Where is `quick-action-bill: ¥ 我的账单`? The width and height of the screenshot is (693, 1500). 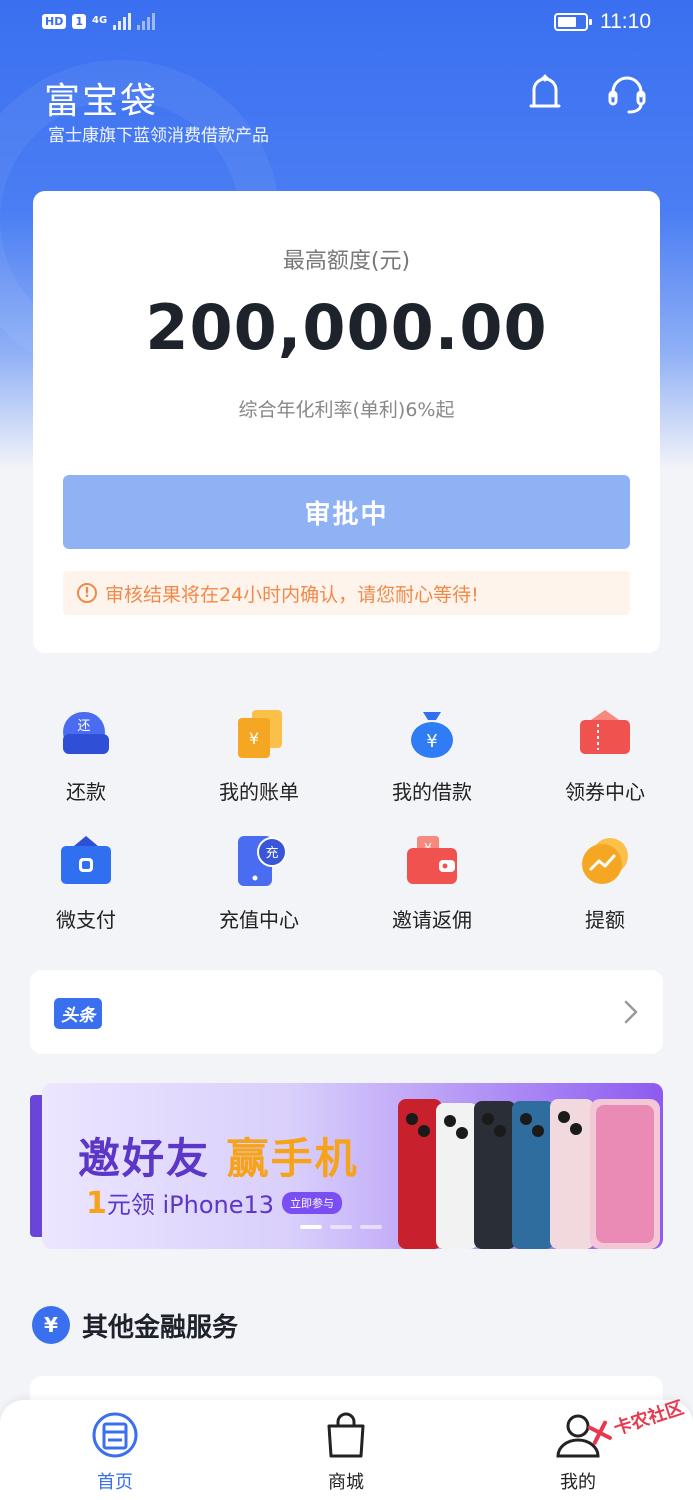 quick-action-bill: ¥ 我的账单 is located at coordinates (259, 755).